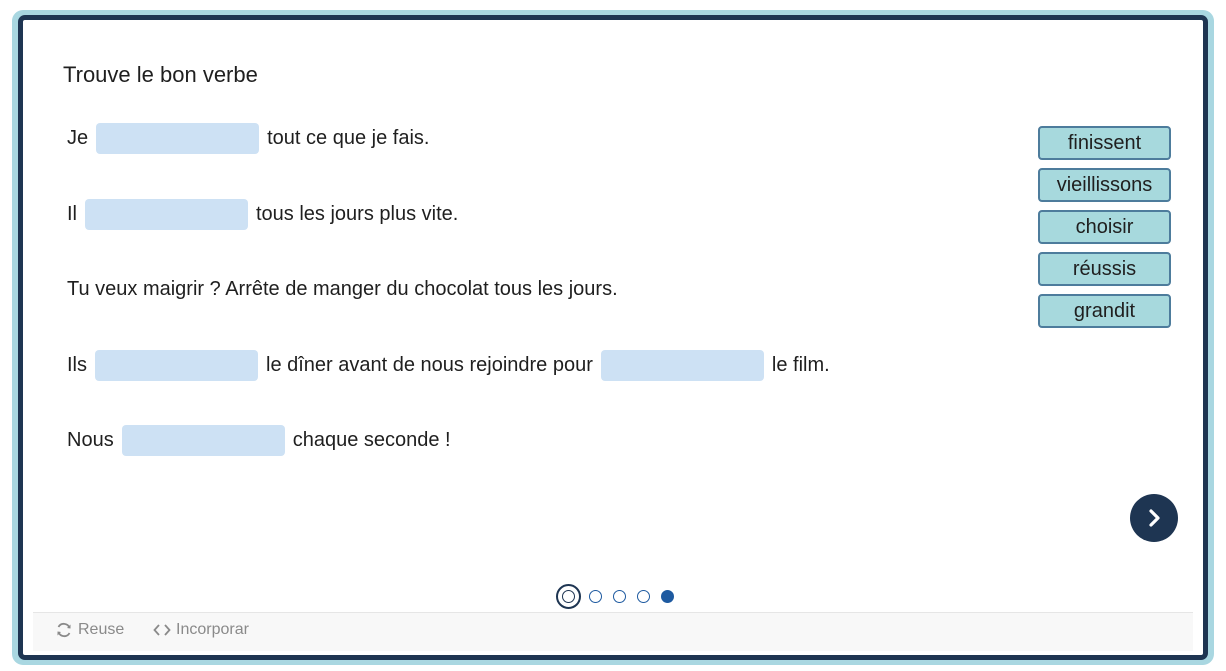 This screenshot has height=671, width=1226. I want to click on page-title: Trouve le bon verbe, so click(160, 74).